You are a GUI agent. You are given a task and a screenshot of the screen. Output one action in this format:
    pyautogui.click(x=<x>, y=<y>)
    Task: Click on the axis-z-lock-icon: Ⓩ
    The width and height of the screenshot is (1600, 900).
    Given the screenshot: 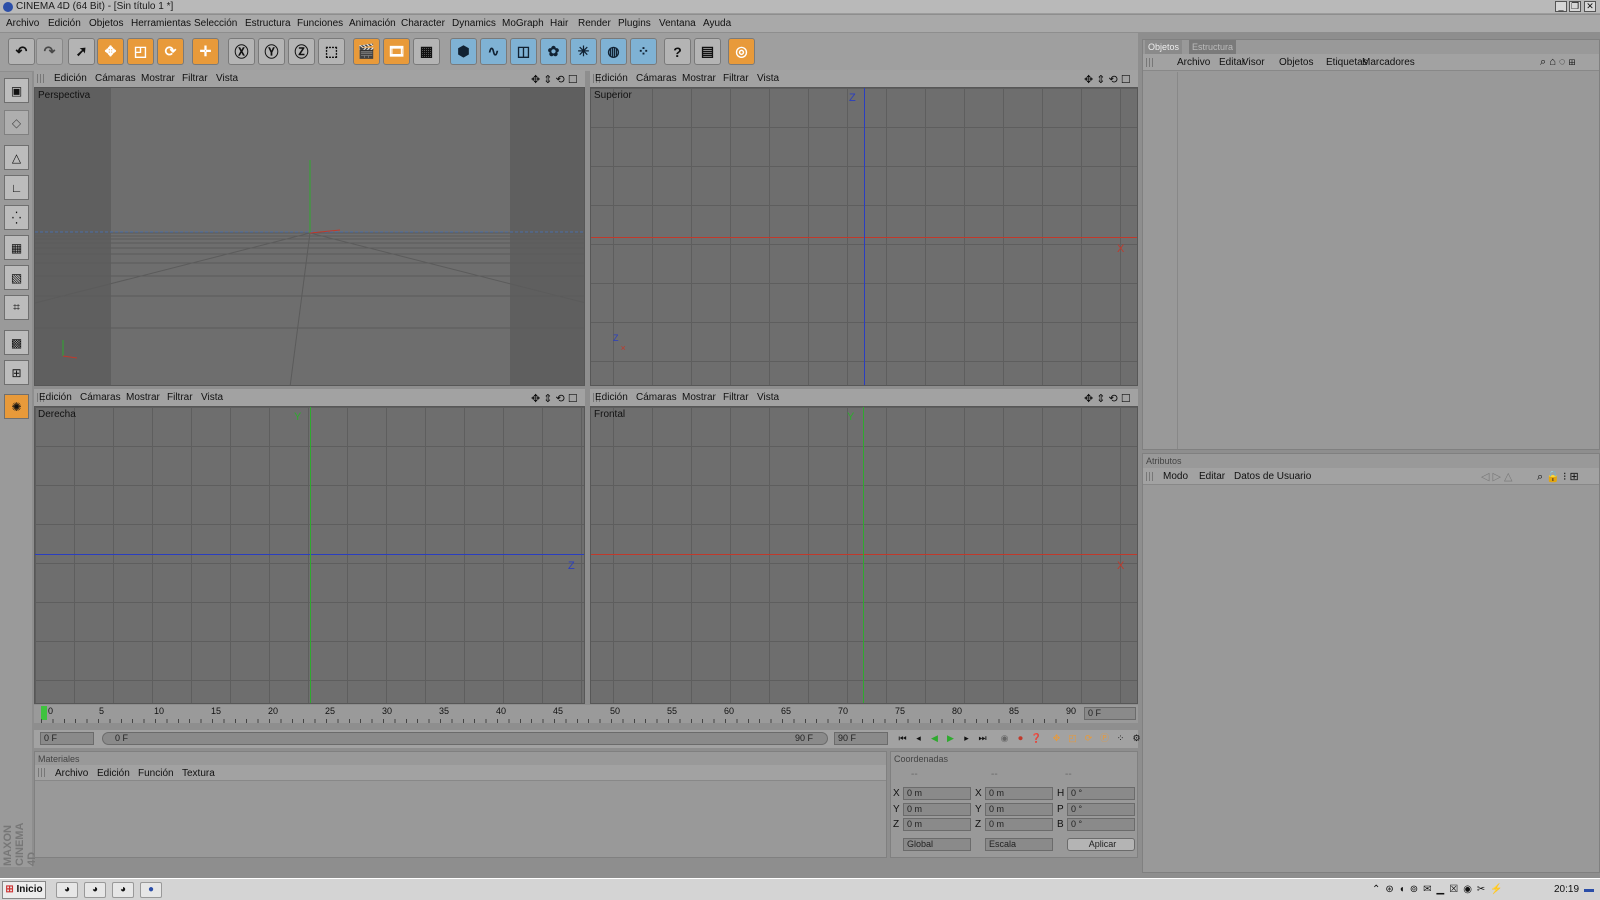 What is the action you would take?
    pyautogui.click(x=301, y=51)
    